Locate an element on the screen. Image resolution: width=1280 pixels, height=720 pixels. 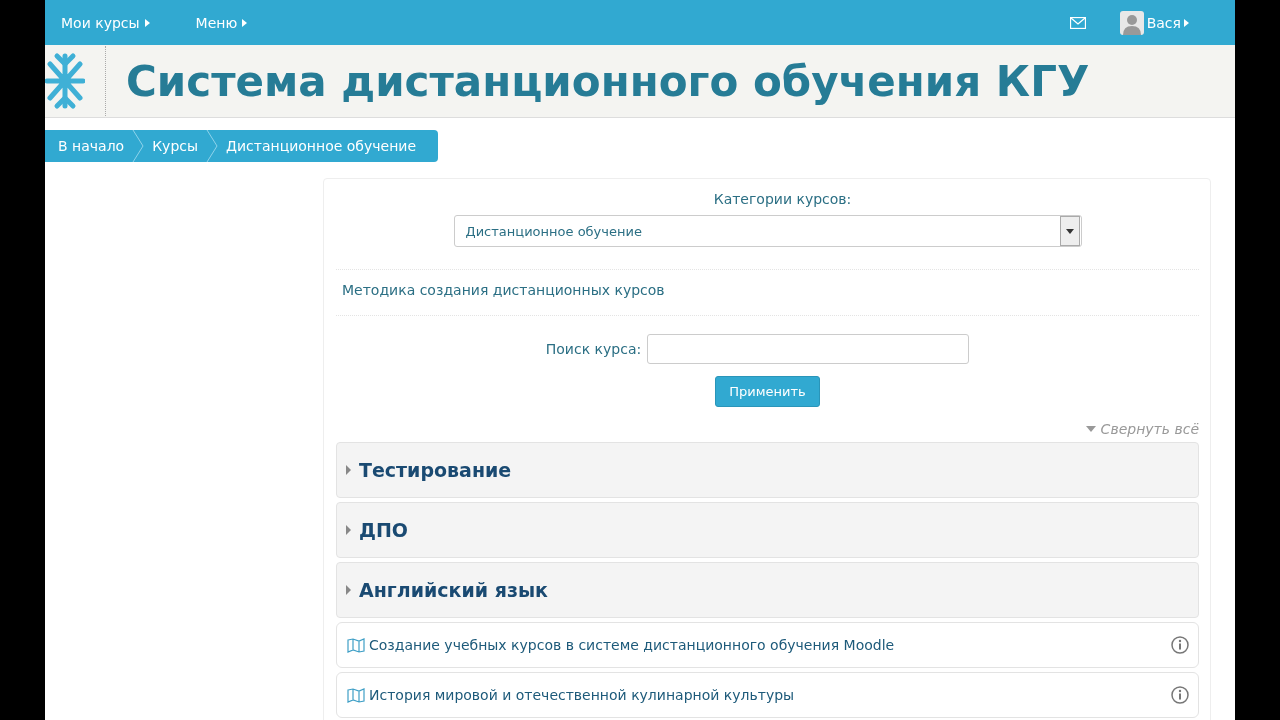
snowflake-icon is located at coordinates (75, 81).